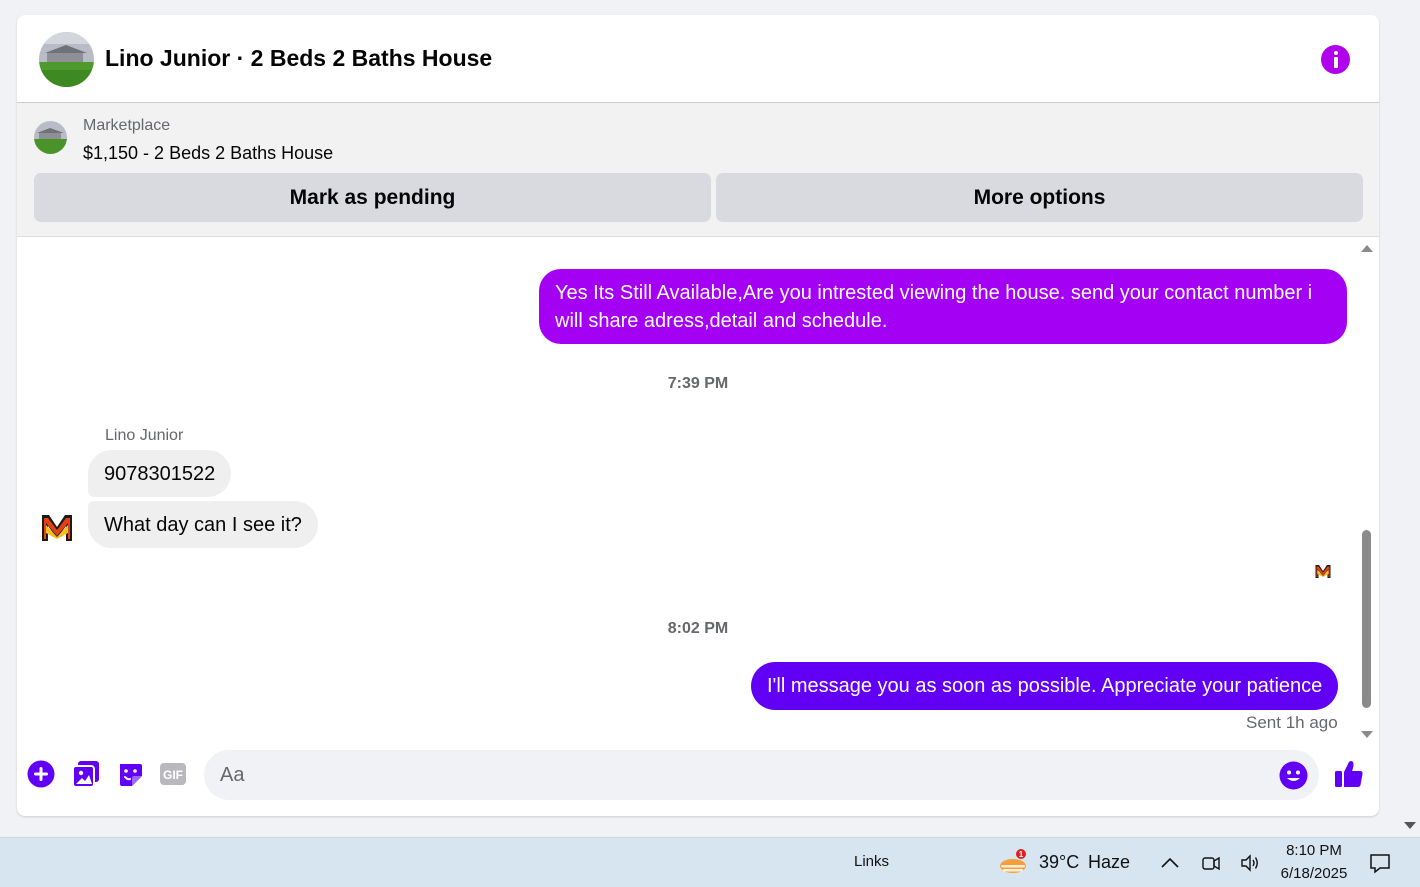 This screenshot has width=1420, height=887. Describe the element at coordinates (160, 473) in the screenshot. I see `incoming-message: 9078301522` at that location.